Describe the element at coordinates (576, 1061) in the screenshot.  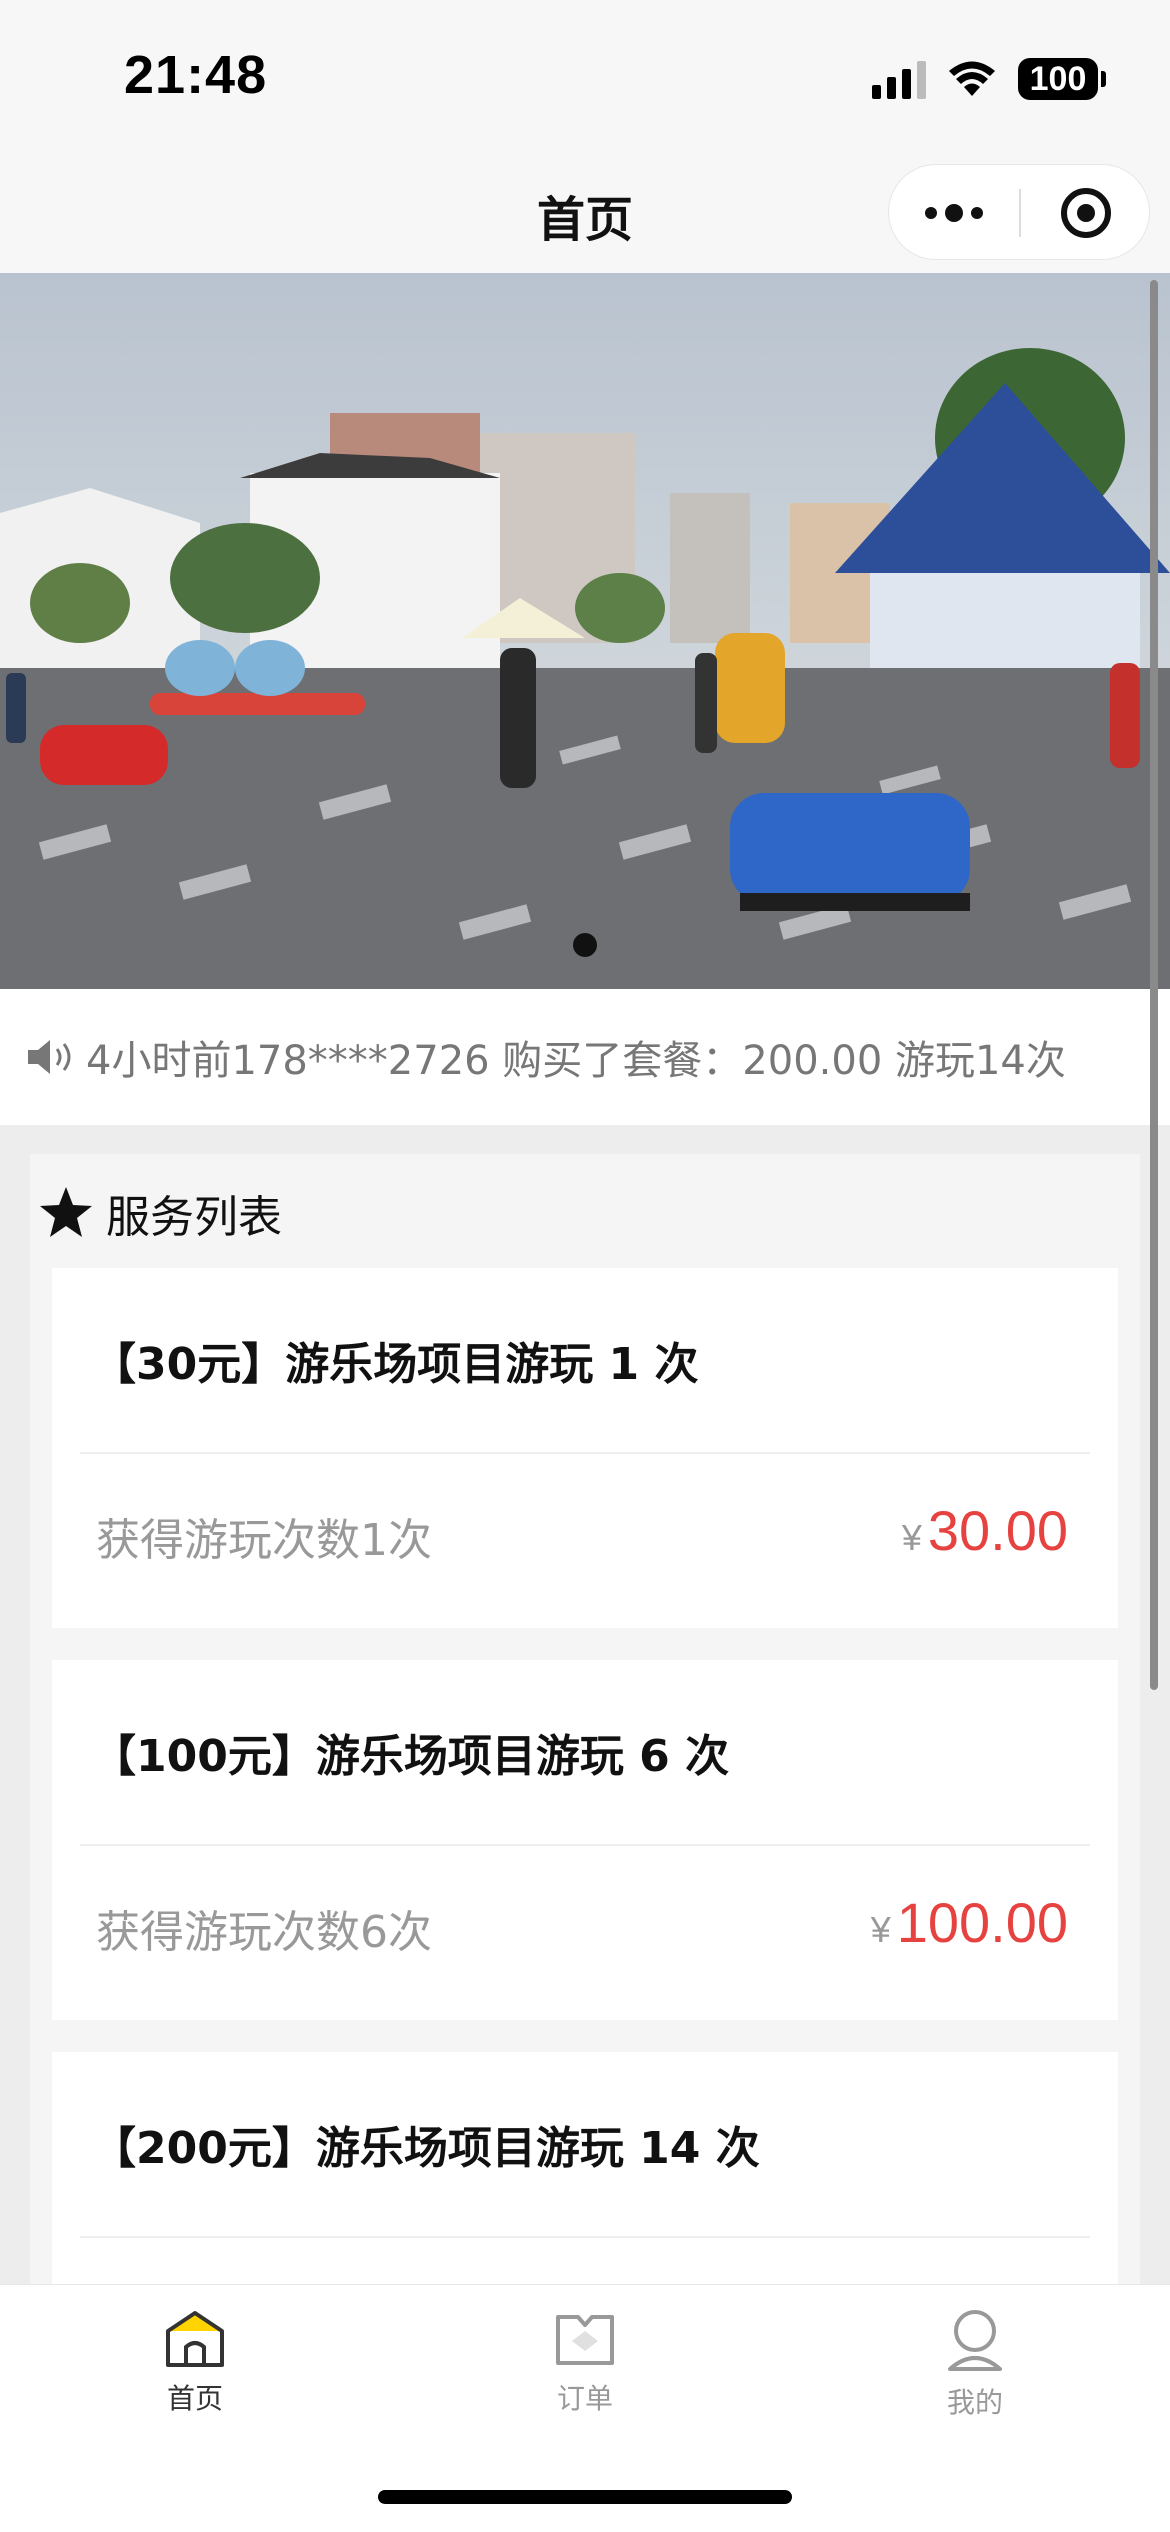
I see `notice-text: 4小时前178****2726 购买了套餐：200.00 游玩14次` at that location.